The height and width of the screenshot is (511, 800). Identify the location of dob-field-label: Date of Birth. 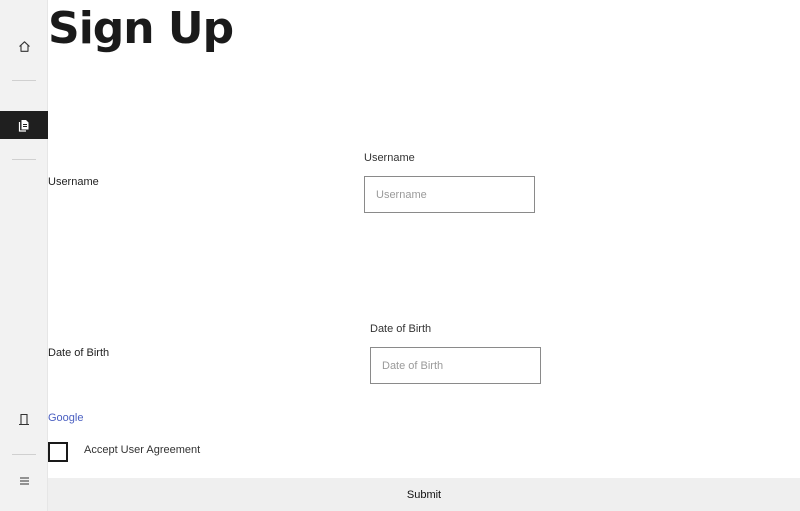
(401, 329).